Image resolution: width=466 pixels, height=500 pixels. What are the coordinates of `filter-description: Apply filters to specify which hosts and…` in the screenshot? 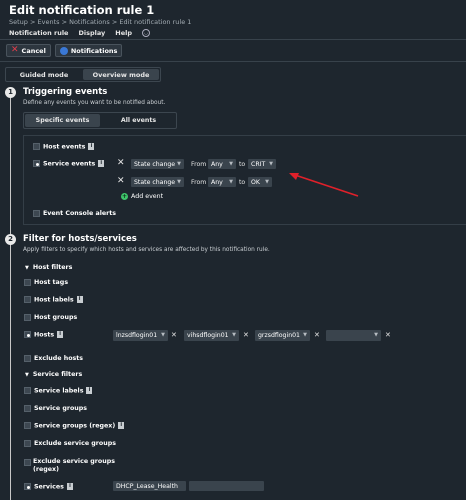 It's located at (146, 250).